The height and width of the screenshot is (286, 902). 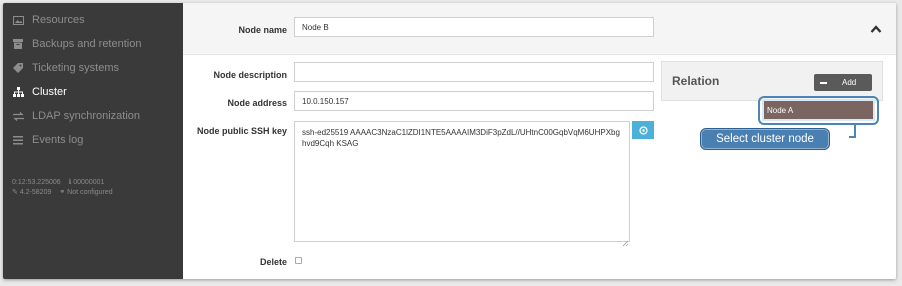 What do you see at coordinates (35, 192) in the screenshot?
I see `version-value: 4.2-58209` at bounding box center [35, 192].